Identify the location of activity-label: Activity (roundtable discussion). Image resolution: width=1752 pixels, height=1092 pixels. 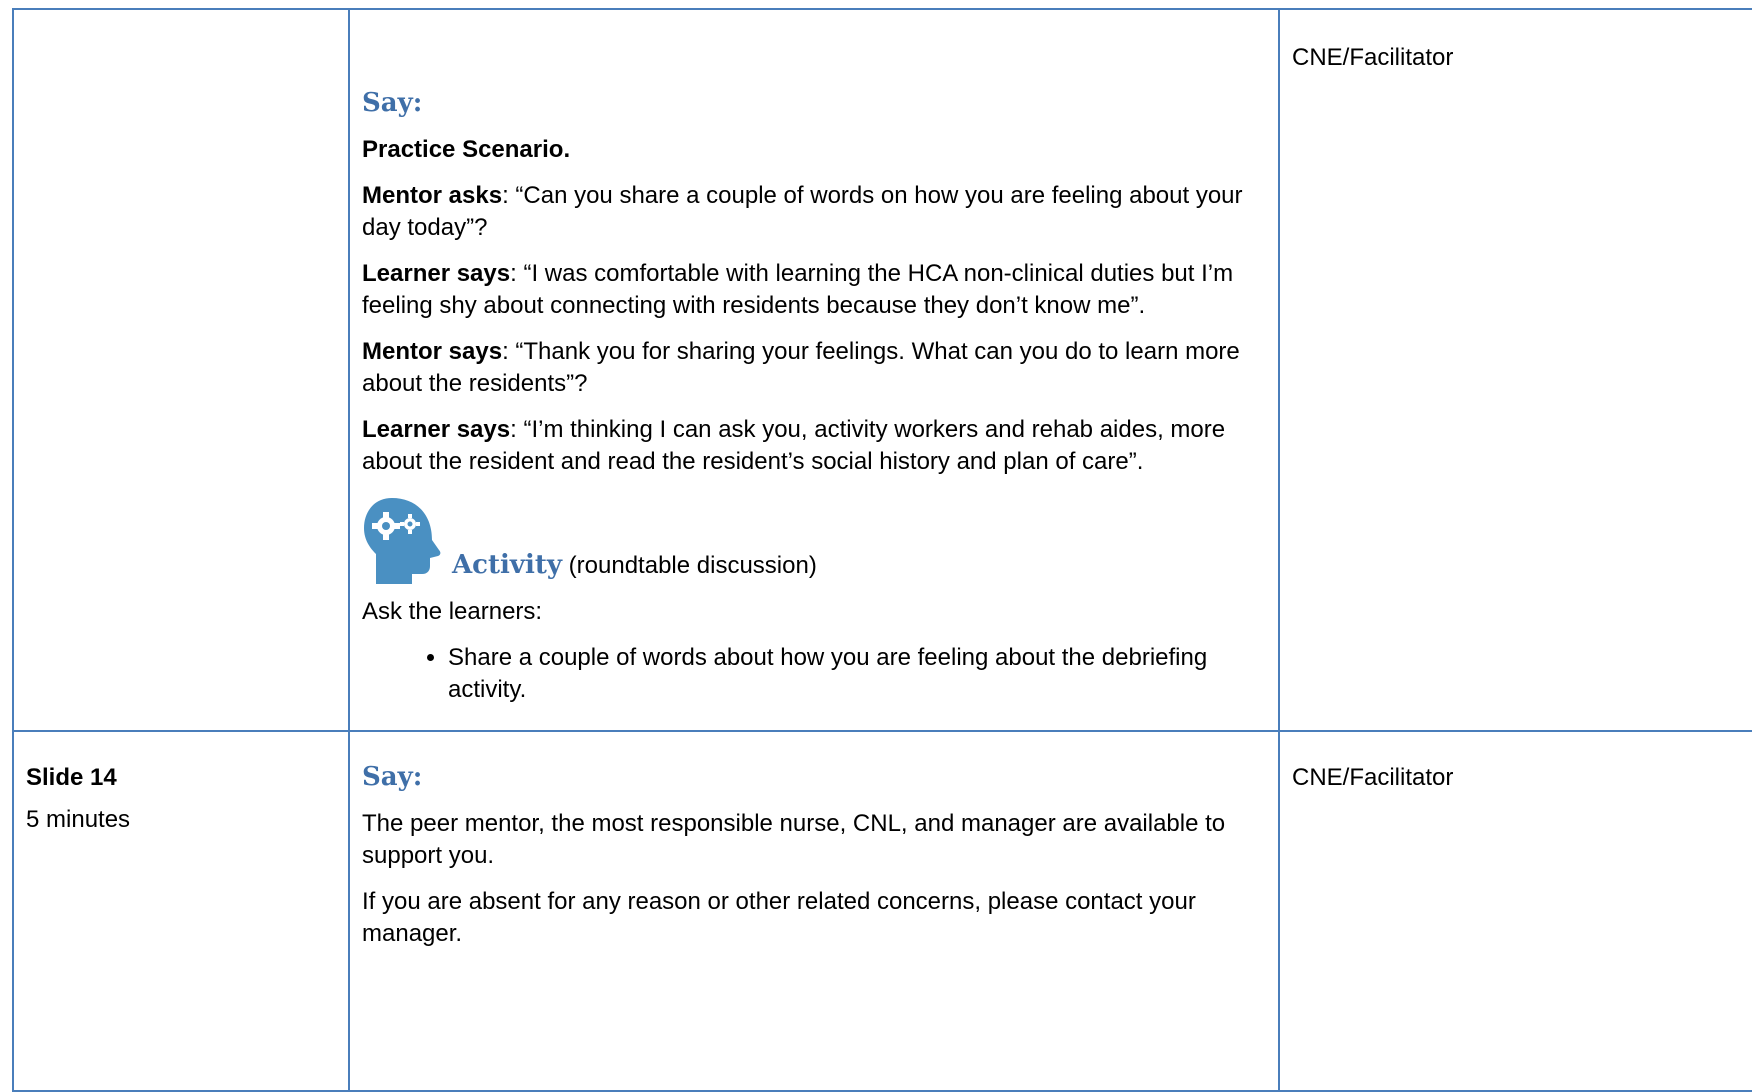
(634, 565).